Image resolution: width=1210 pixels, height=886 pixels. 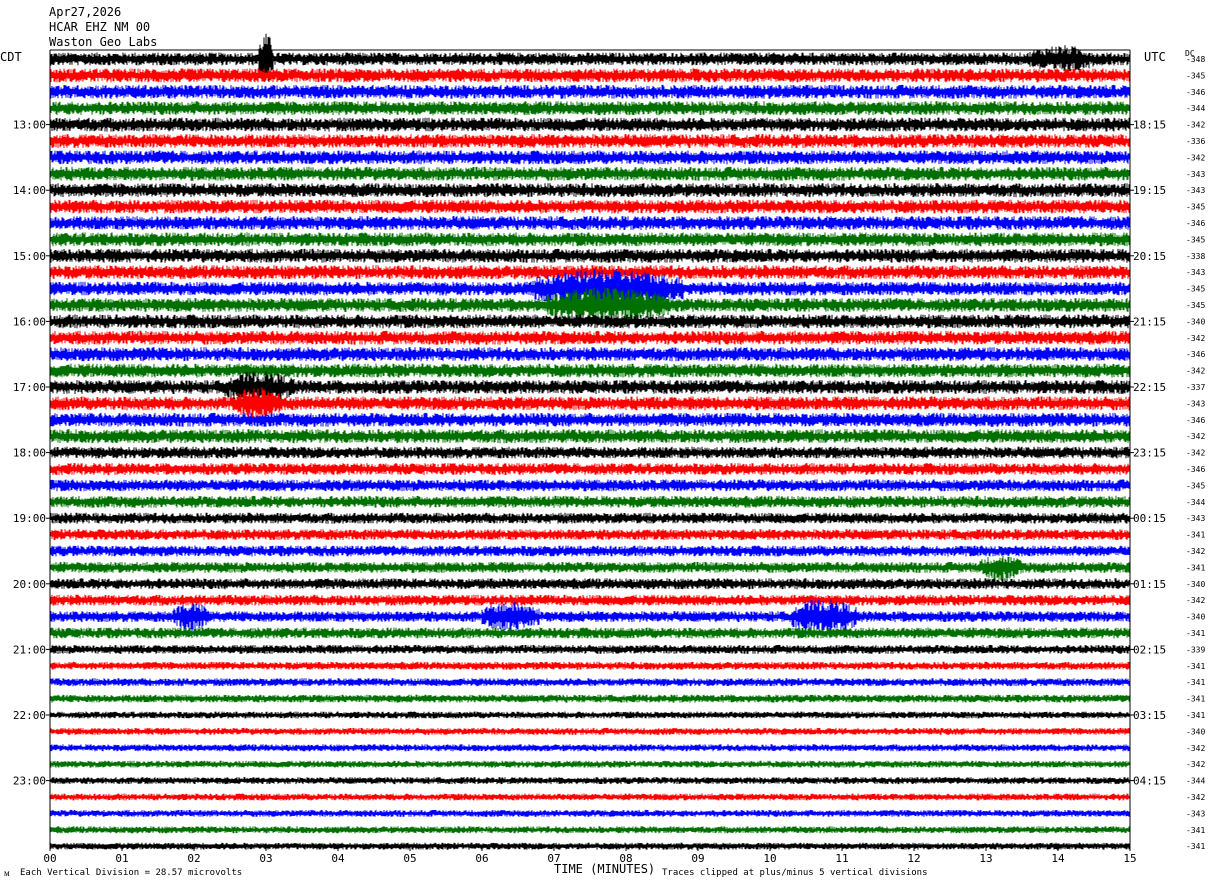 I want to click on right-hour-label: 21:15, so click(x=1149, y=321).